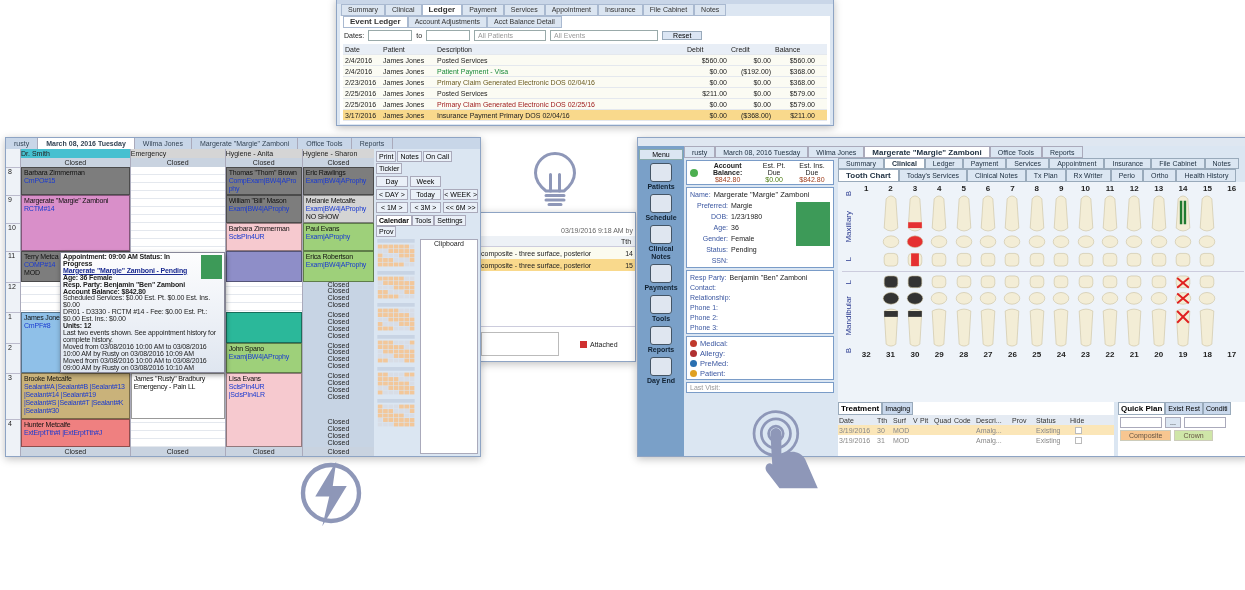  I want to click on tooth-number: 14, so click(1183, 188).